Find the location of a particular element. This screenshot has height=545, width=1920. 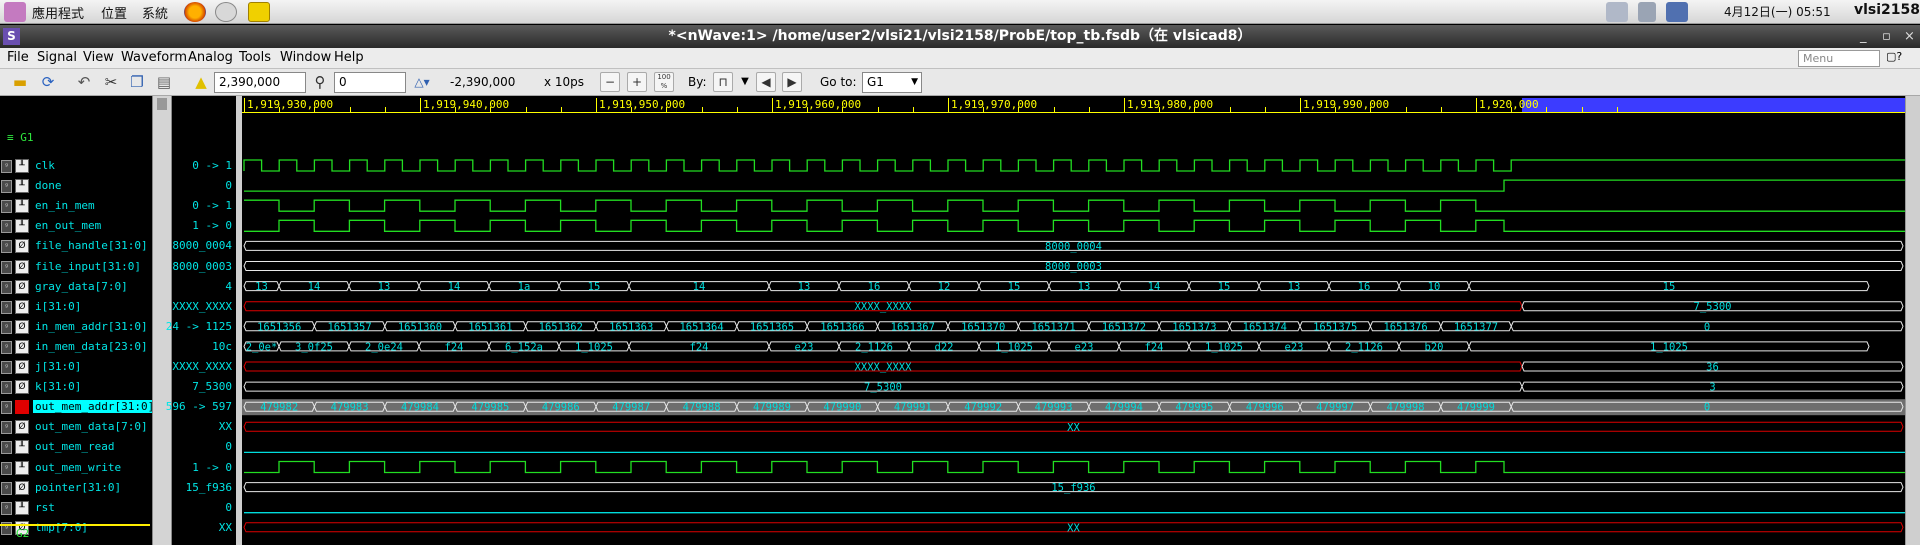

marker-time-field: 0 is located at coordinates (370, 82).